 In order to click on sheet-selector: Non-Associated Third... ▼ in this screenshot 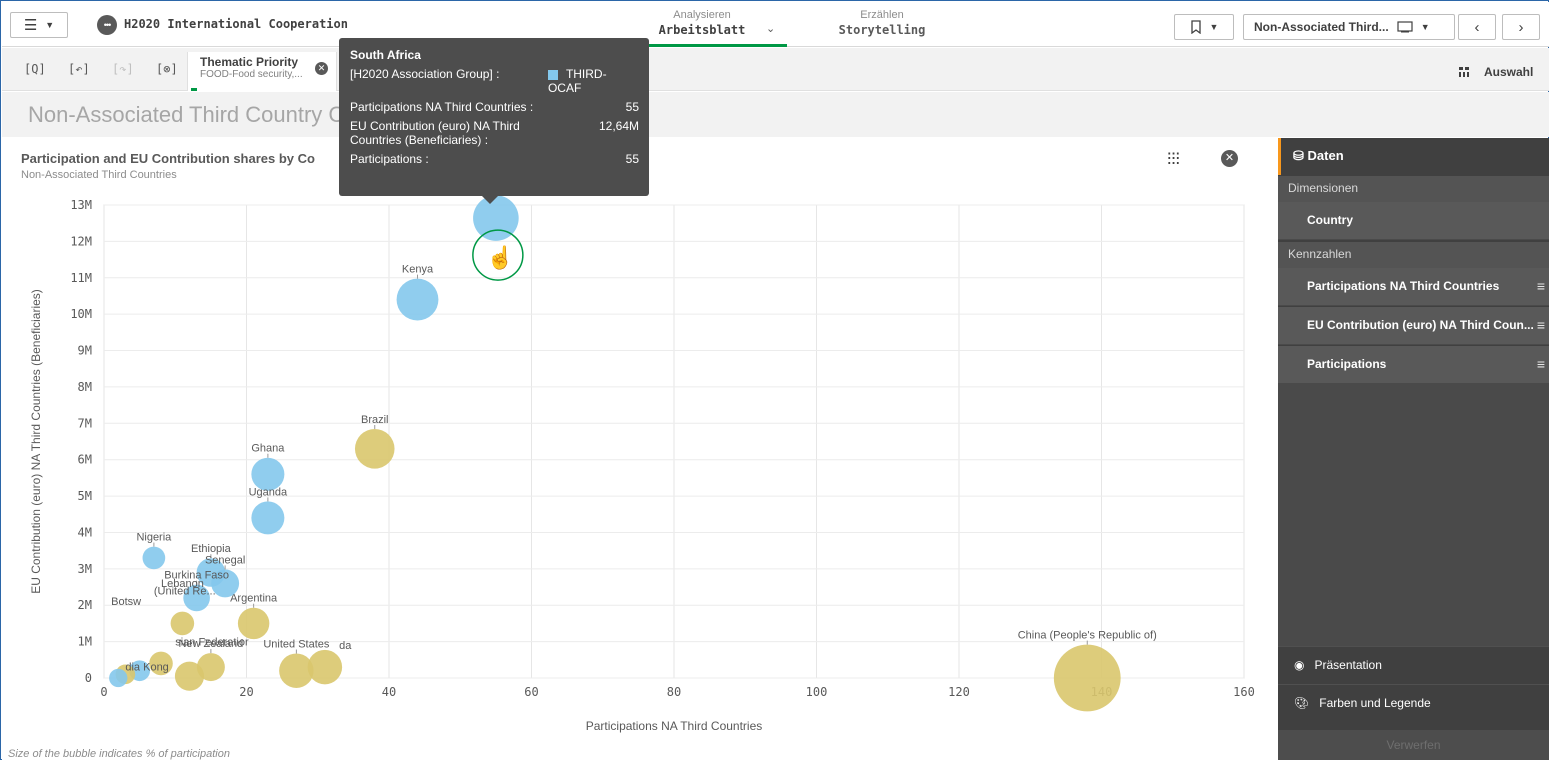, I will do `click(1349, 27)`.